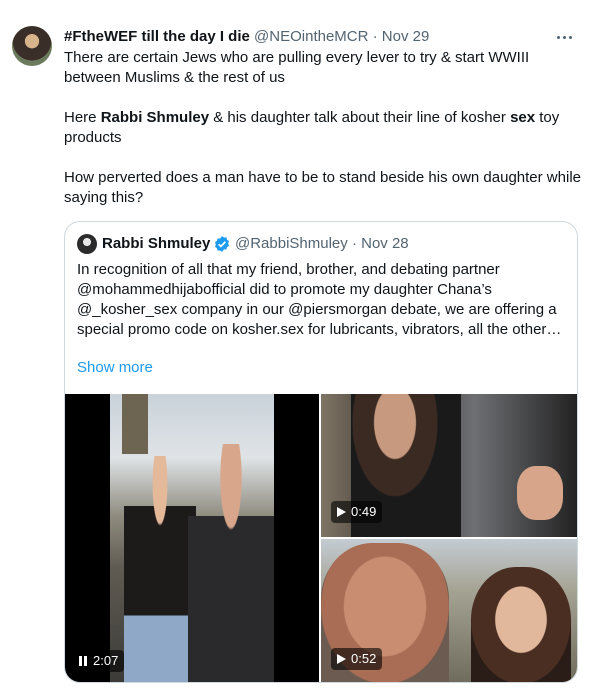  Describe the element at coordinates (32, 46) in the screenshot. I see `avatar` at that location.